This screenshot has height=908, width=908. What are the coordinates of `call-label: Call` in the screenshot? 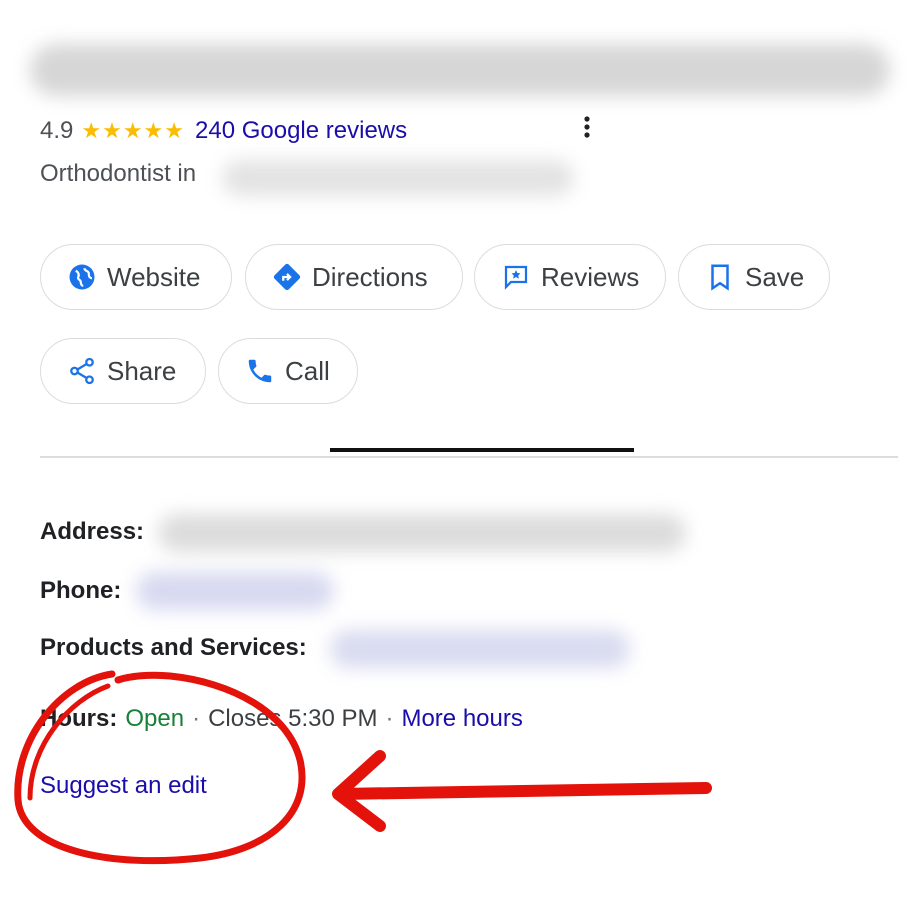 It's located at (307, 370).